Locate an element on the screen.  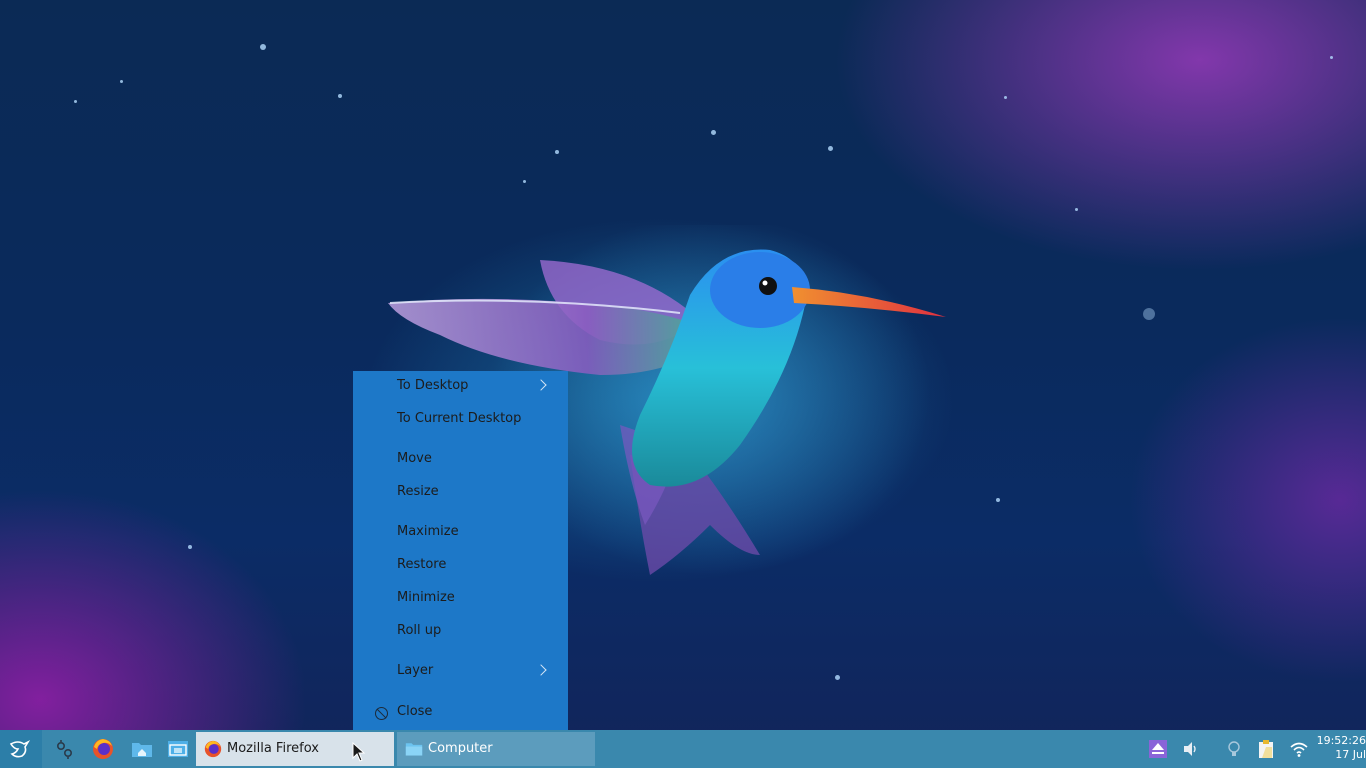
home-folder-icon is located at coordinates (142, 749).